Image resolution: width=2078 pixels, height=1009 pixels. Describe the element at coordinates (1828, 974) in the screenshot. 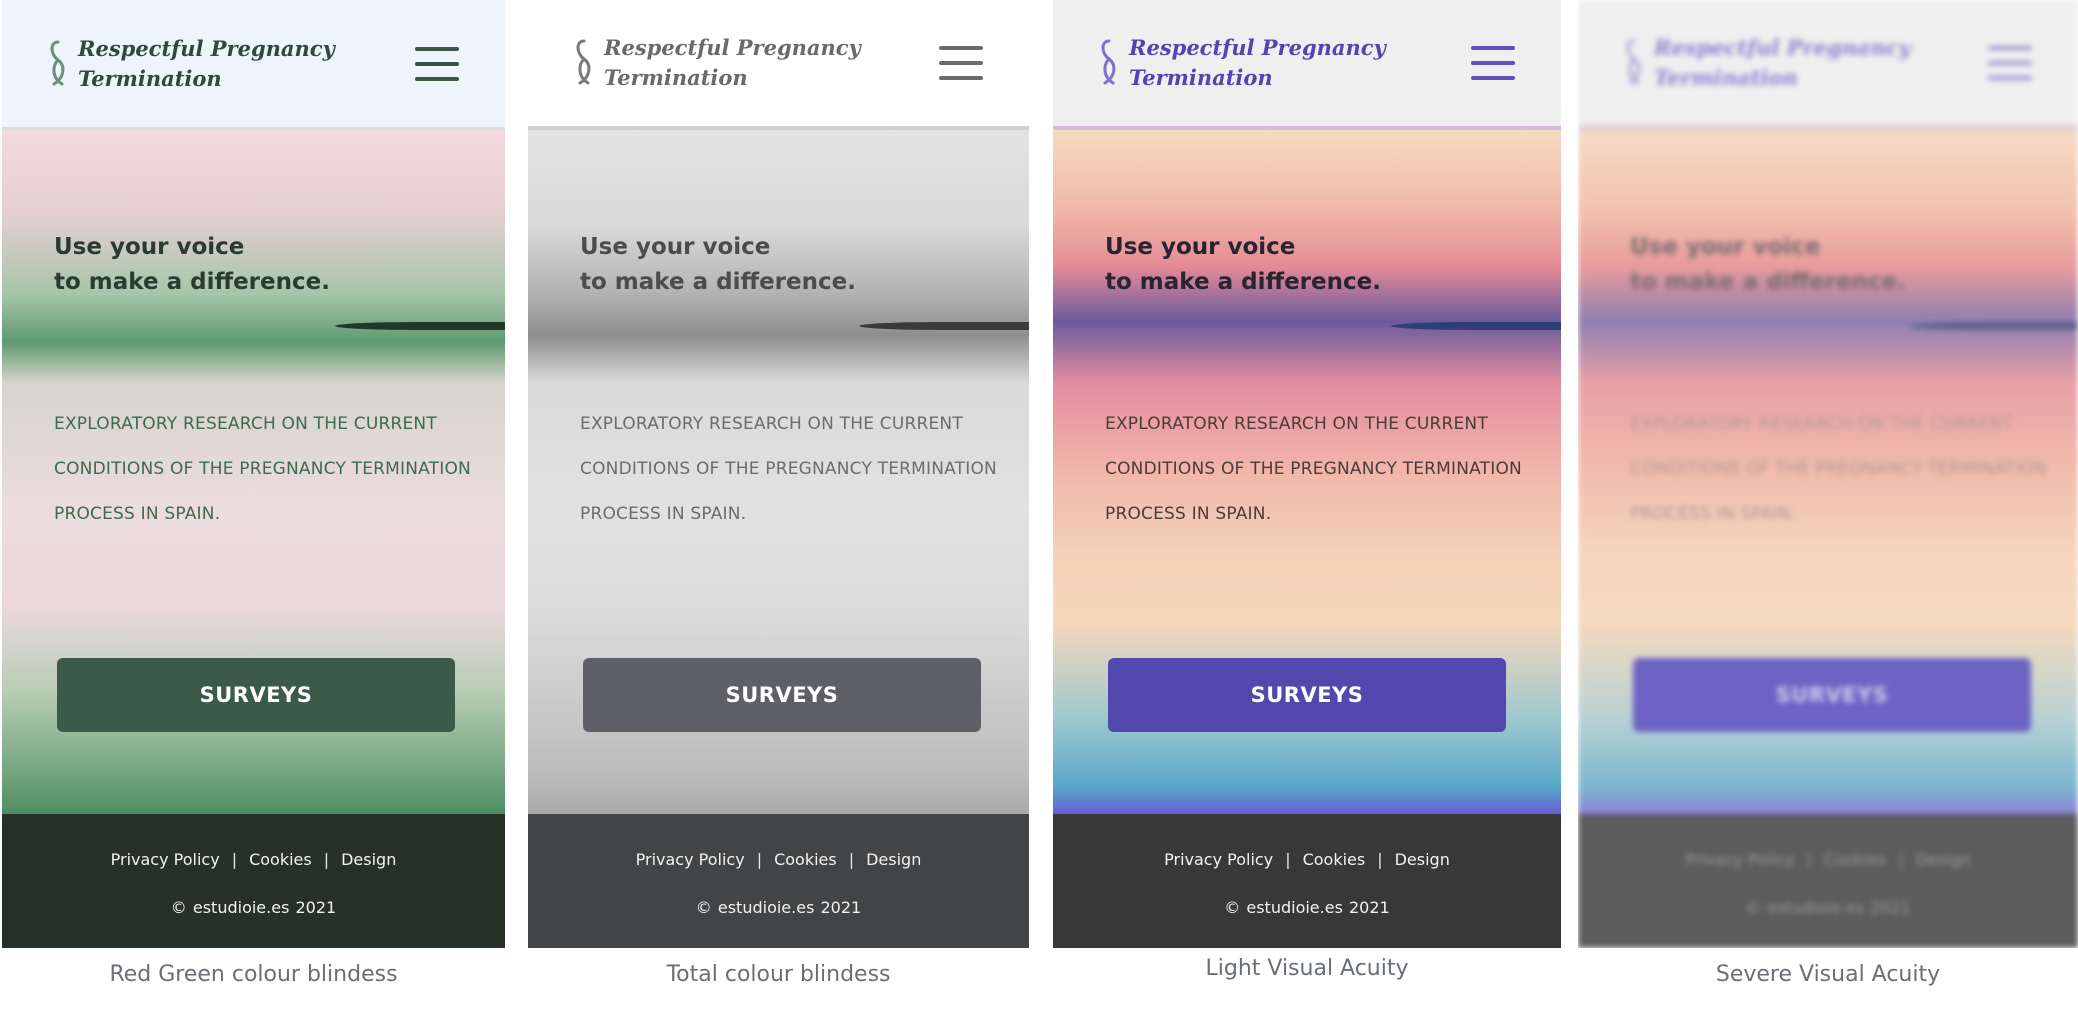

I see `caption-severe-acuity: Severe Visual Acuity` at that location.